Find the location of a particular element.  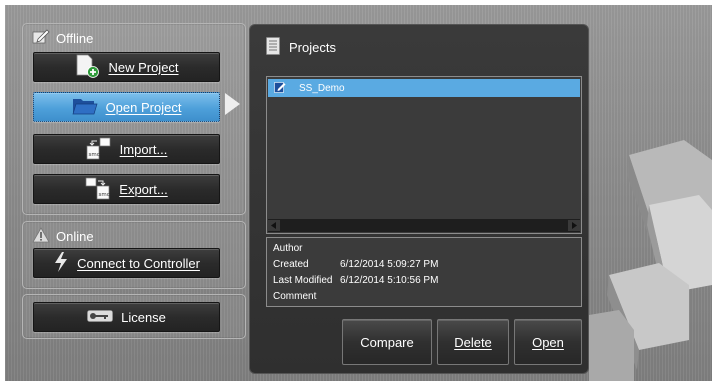

projects-header: Projects is located at coordinates (301, 47).